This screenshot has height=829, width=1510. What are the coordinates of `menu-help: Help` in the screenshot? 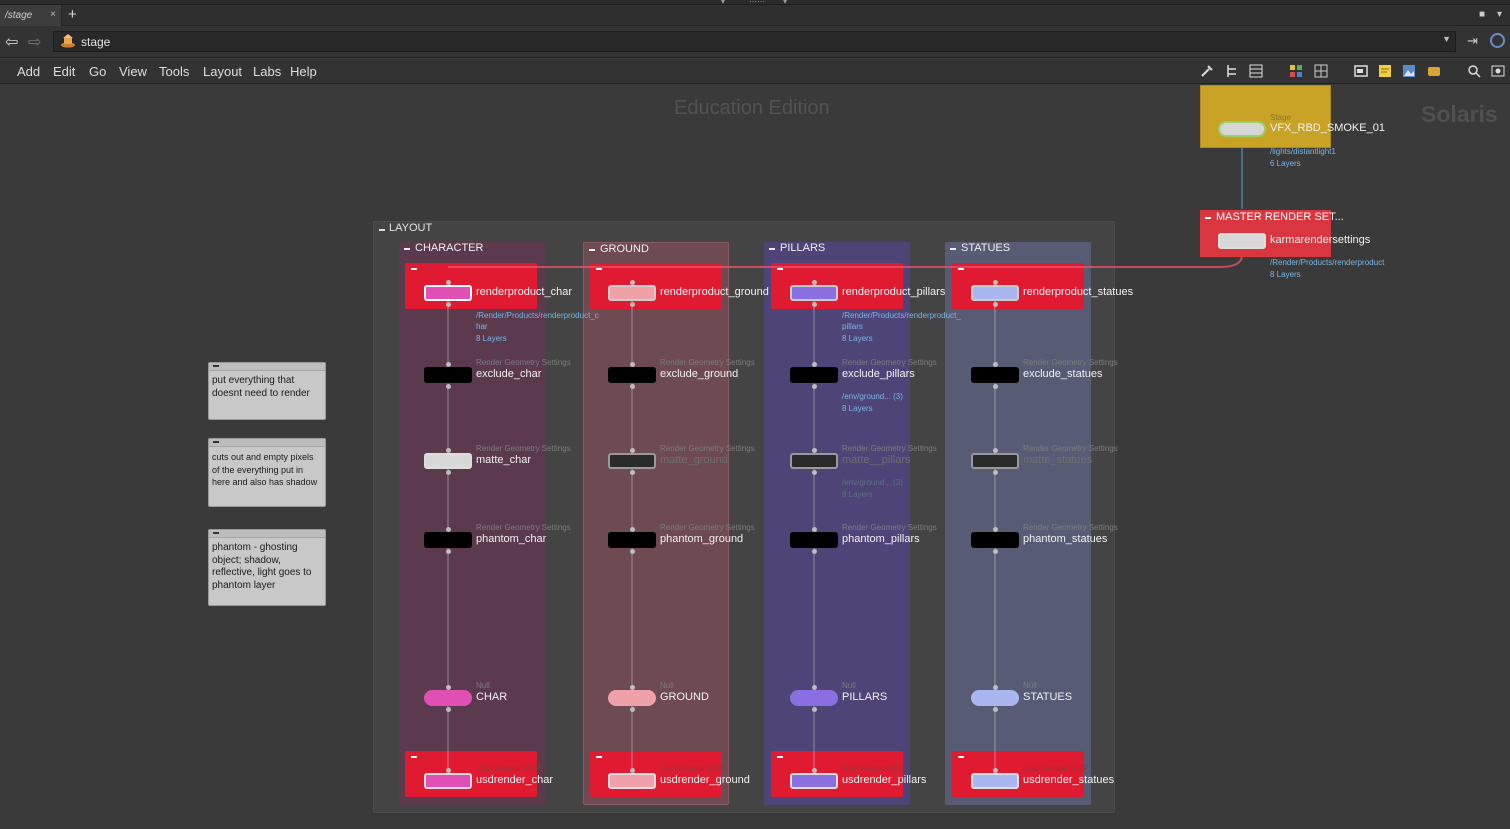 It's located at (303, 71).